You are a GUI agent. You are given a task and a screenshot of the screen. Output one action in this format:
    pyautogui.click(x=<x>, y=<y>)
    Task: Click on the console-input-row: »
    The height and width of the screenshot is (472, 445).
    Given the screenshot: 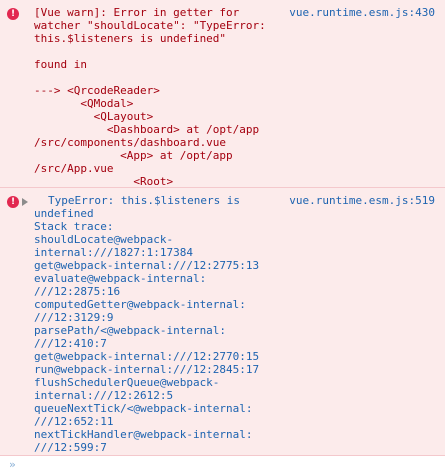 What is the action you would take?
    pyautogui.click(x=222, y=464)
    